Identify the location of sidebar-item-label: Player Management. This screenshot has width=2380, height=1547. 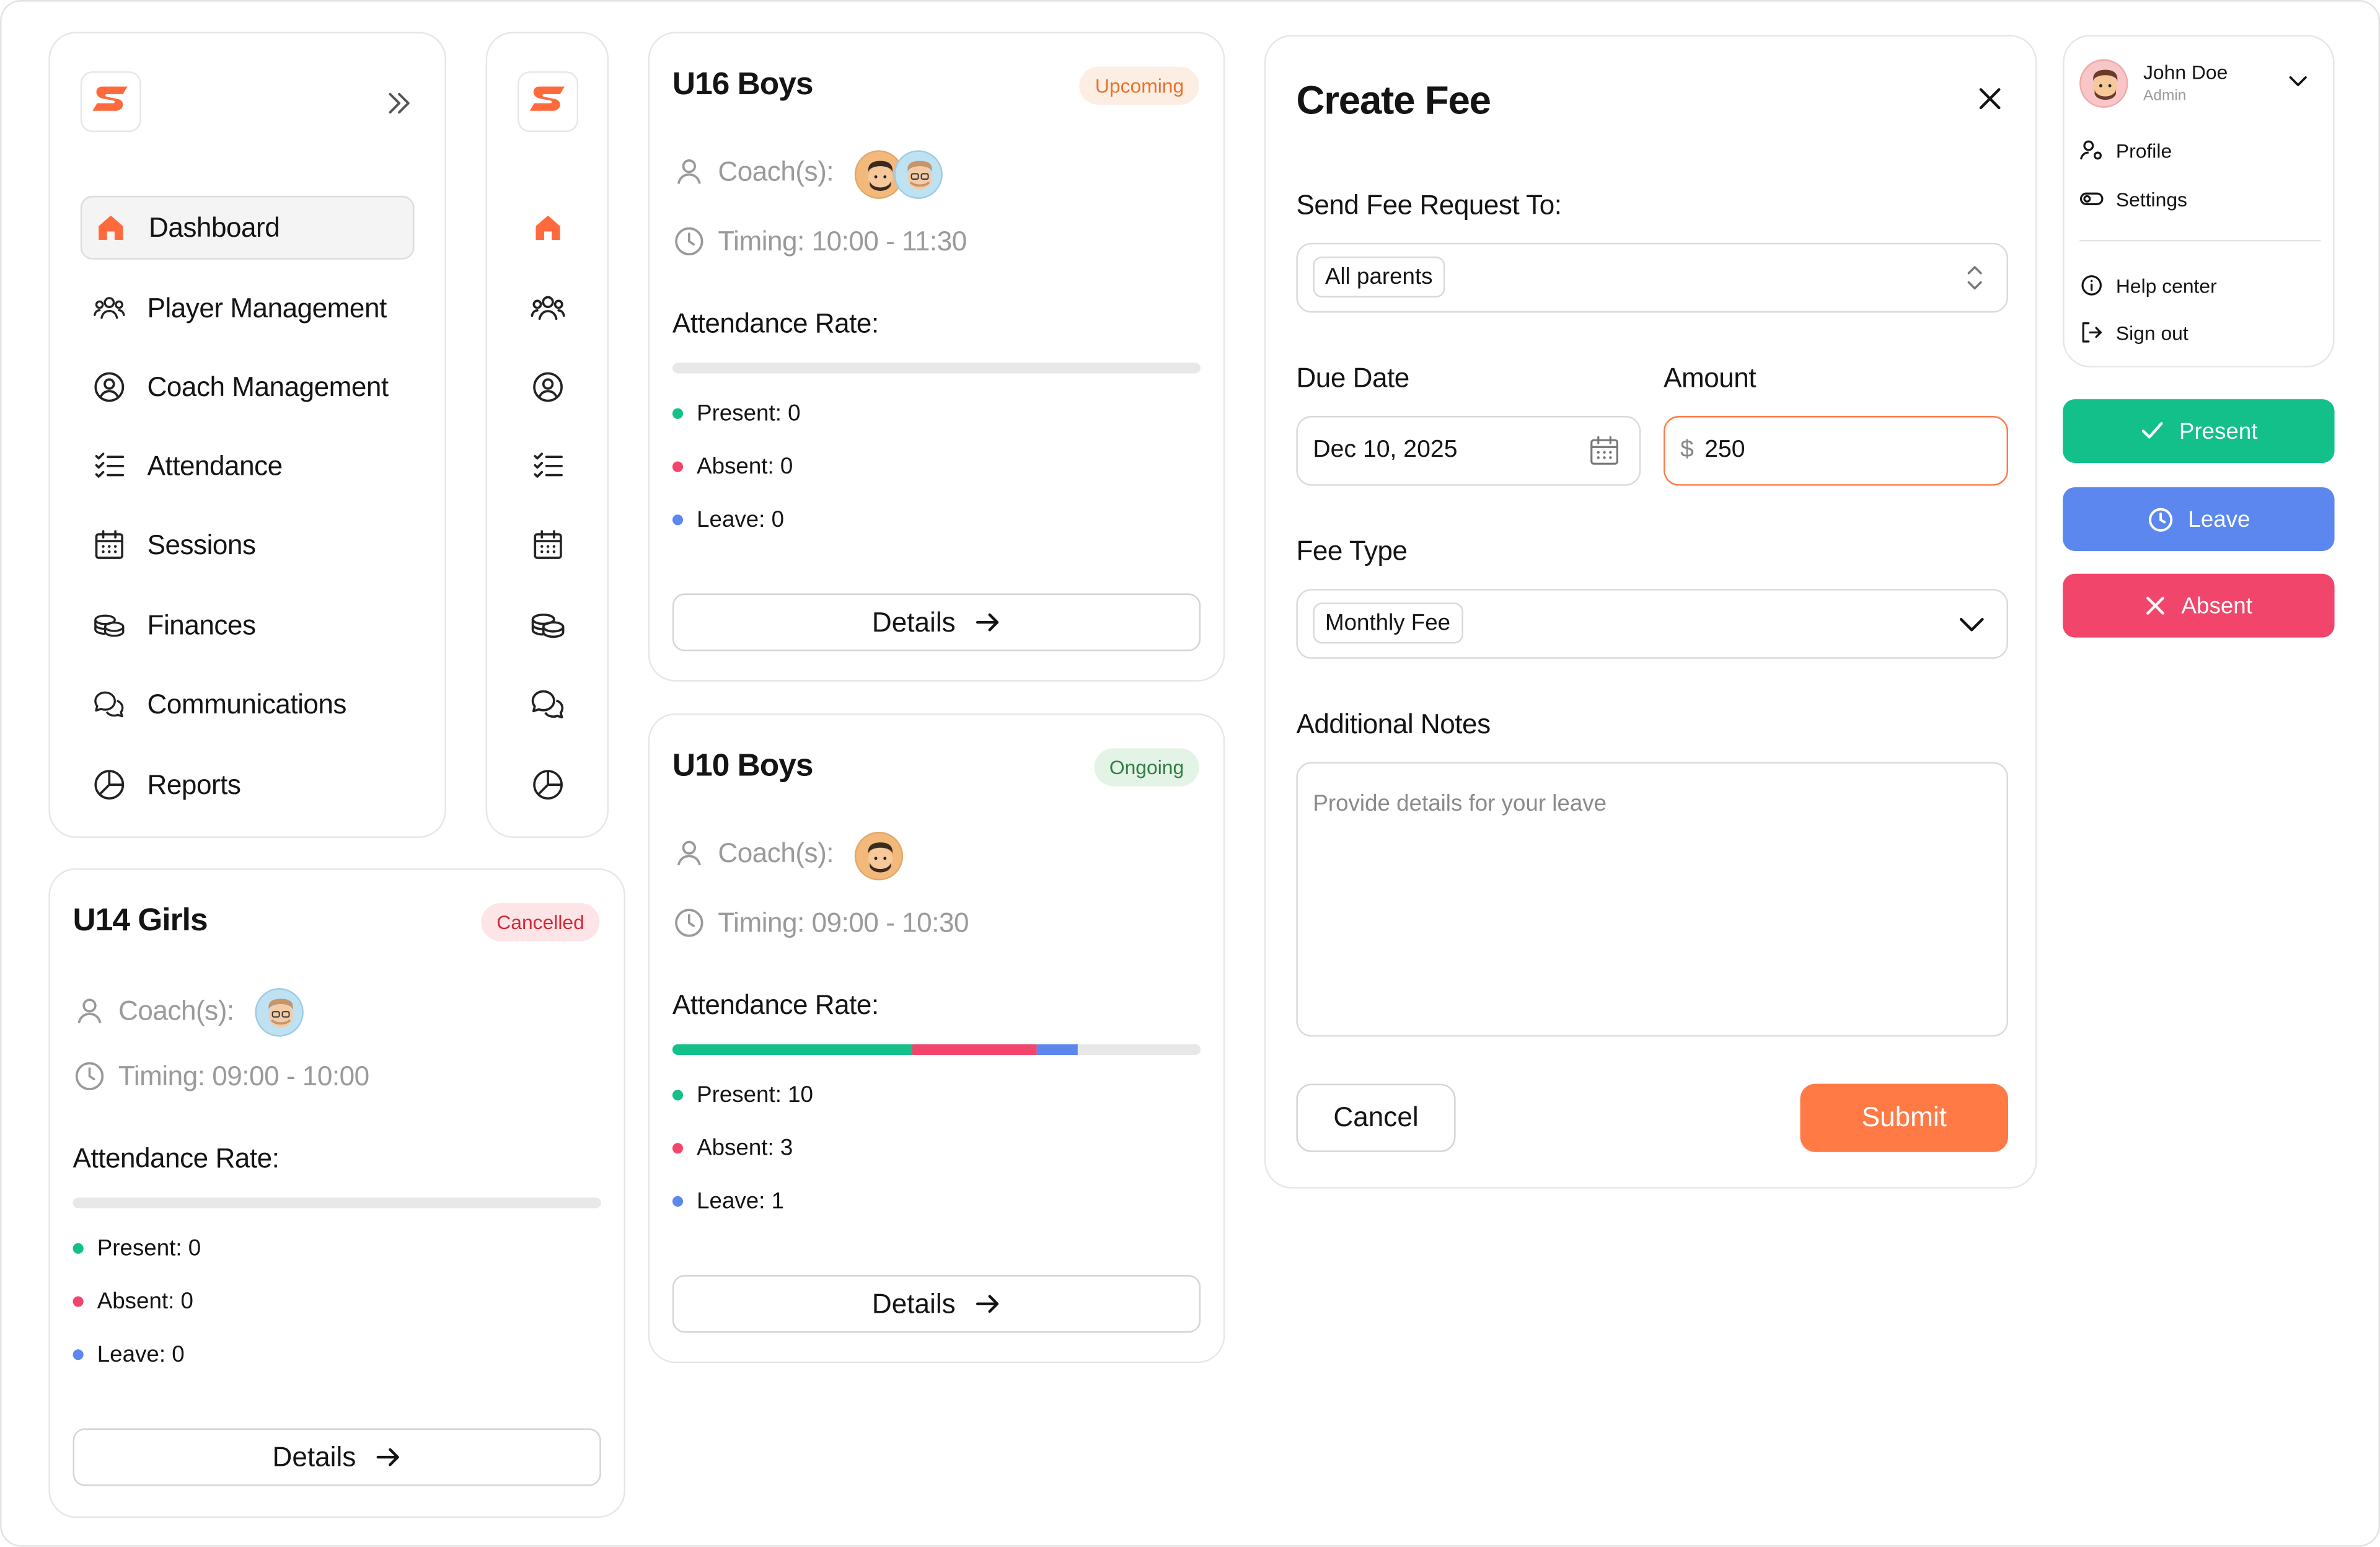
(267, 307).